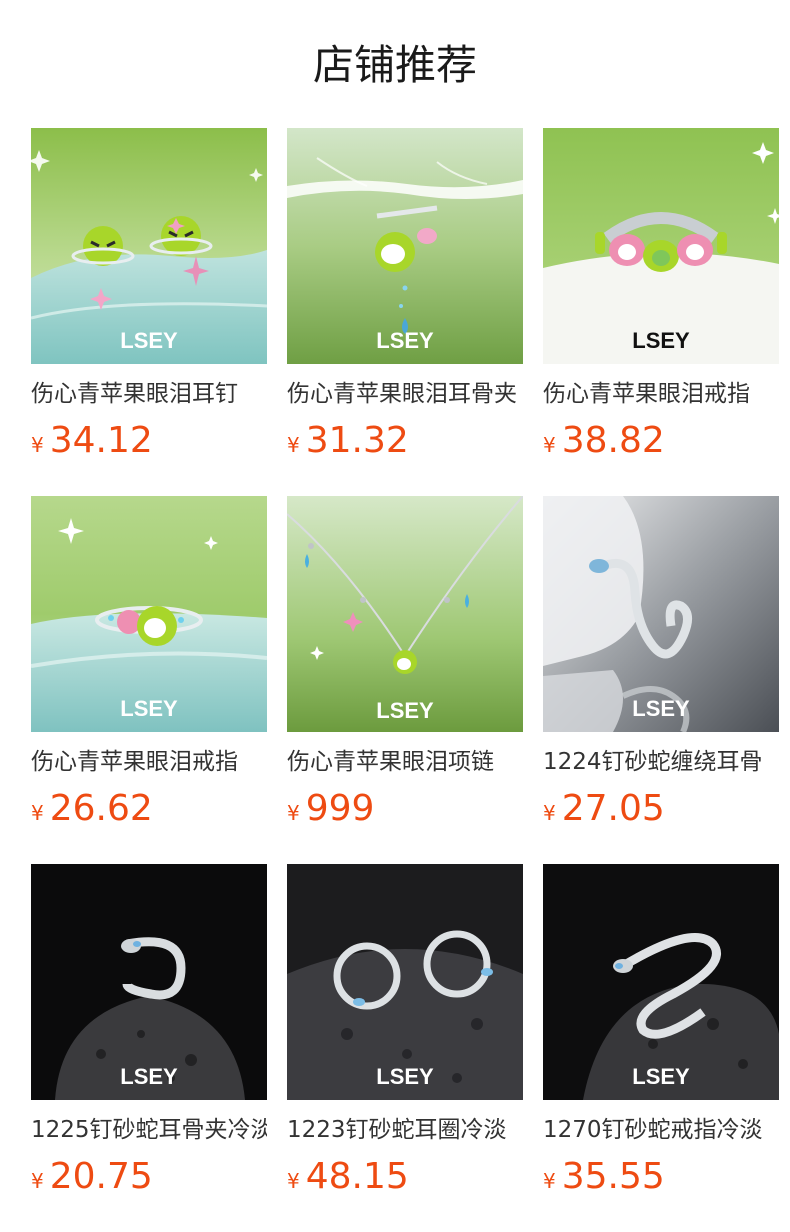 The image size is (790, 1232). Describe the element at coordinates (405, 1130) in the screenshot. I see `product-name: 1223钉砂蛇耳圈冷淡` at that location.